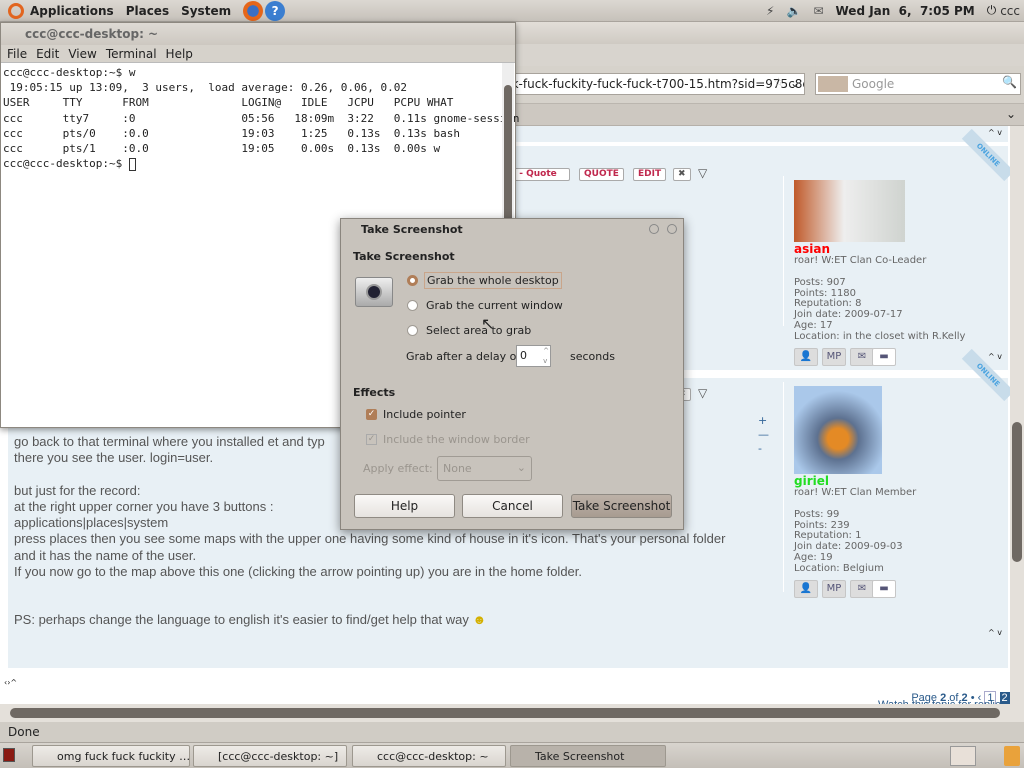  Describe the element at coordinates (873, 84) in the screenshot. I see `search-placeholder: Google` at that location.